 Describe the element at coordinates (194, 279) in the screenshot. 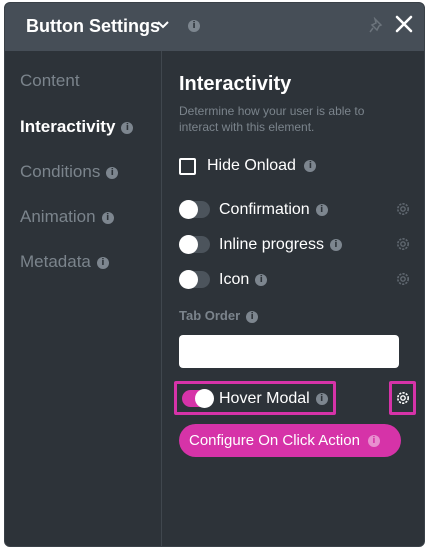

I see `icon-toggle` at that location.